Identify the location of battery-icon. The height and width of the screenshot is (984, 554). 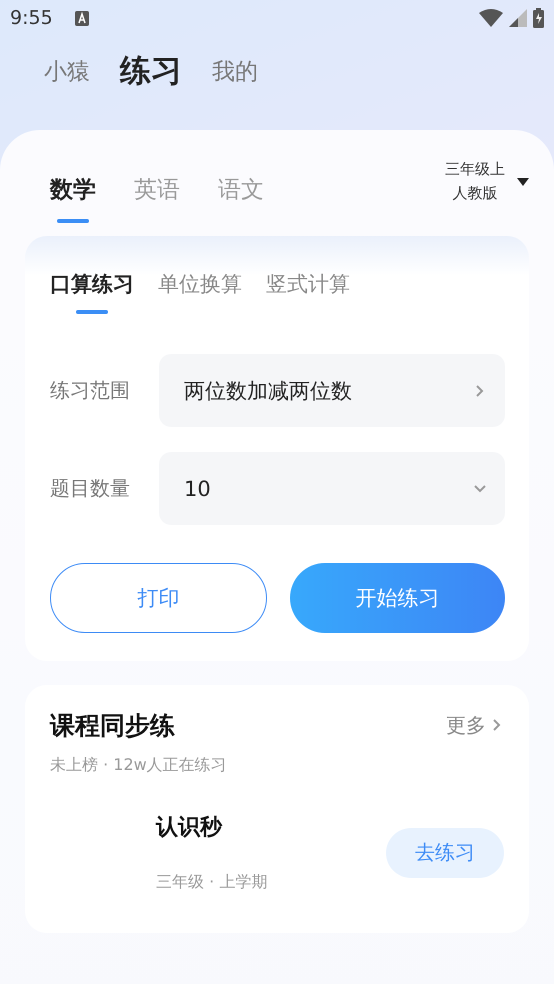
(538, 18).